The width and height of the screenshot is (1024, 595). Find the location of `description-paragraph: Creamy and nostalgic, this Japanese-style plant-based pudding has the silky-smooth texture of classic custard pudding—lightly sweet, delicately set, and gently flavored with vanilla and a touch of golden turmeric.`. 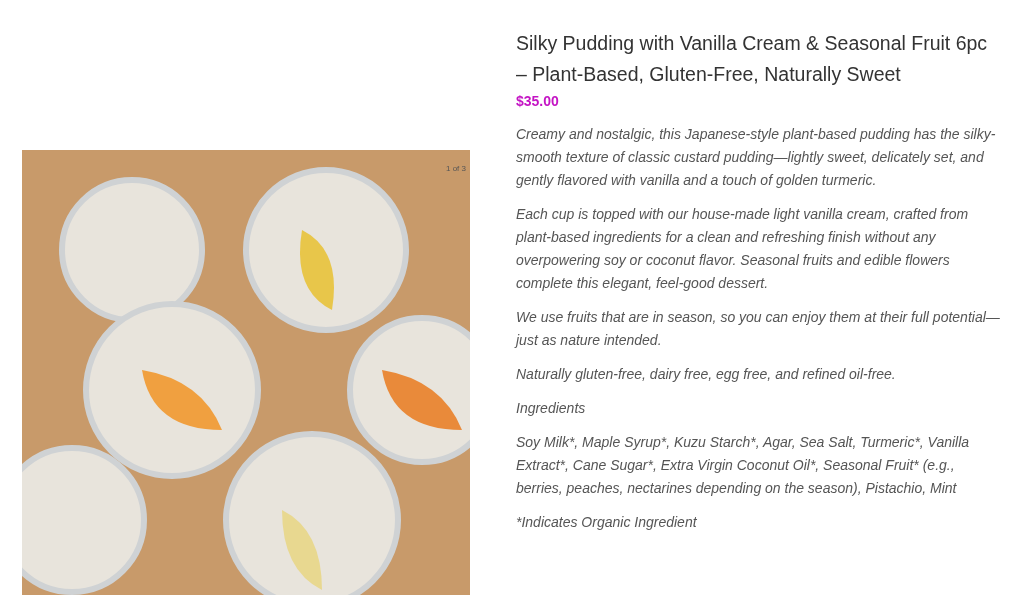

description-paragraph: Creamy and nostalgic, this Japanese-style plant-based pudding has the silky-smooth texture of classic custard pudding—lightly sweet, delicately set, and gently flavored with vanilla and a touch of golden turmeric. is located at coordinates (756, 157).